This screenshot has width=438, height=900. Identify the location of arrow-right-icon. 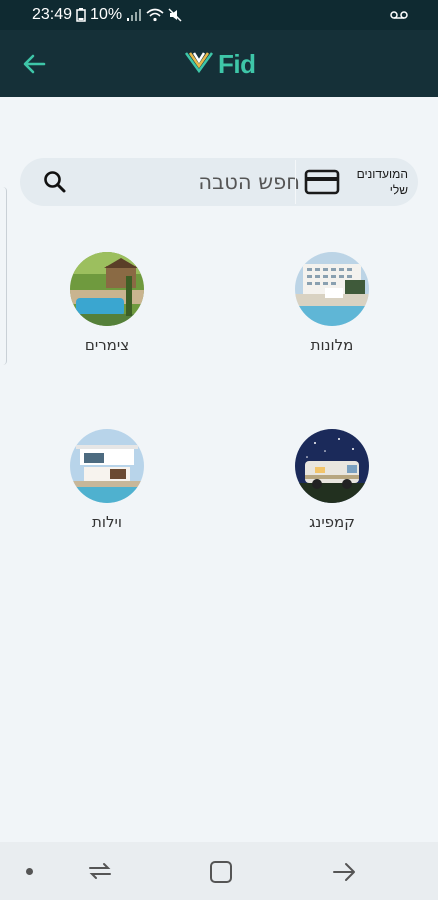
(344, 872).